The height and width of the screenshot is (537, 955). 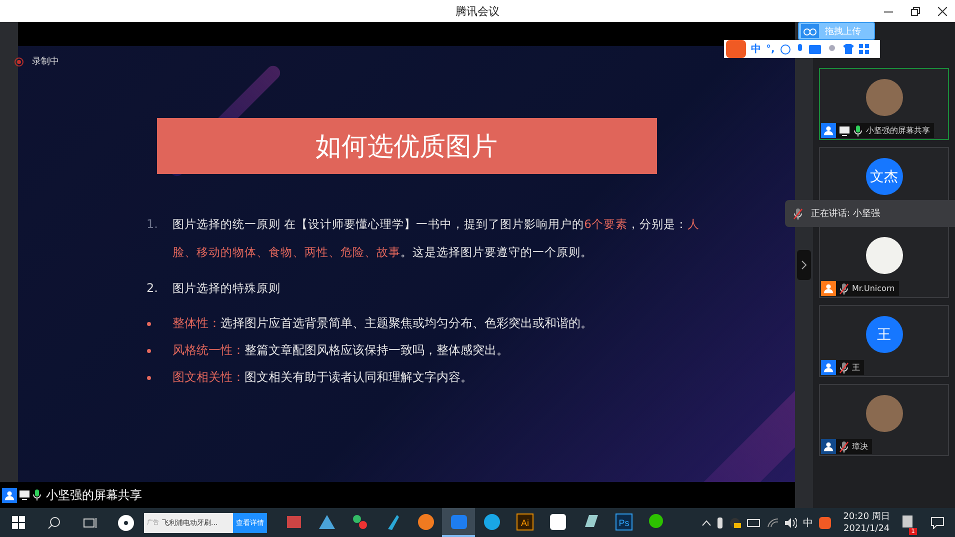 What do you see at coordinates (707, 523) in the screenshot?
I see `caret-up-icon` at bounding box center [707, 523].